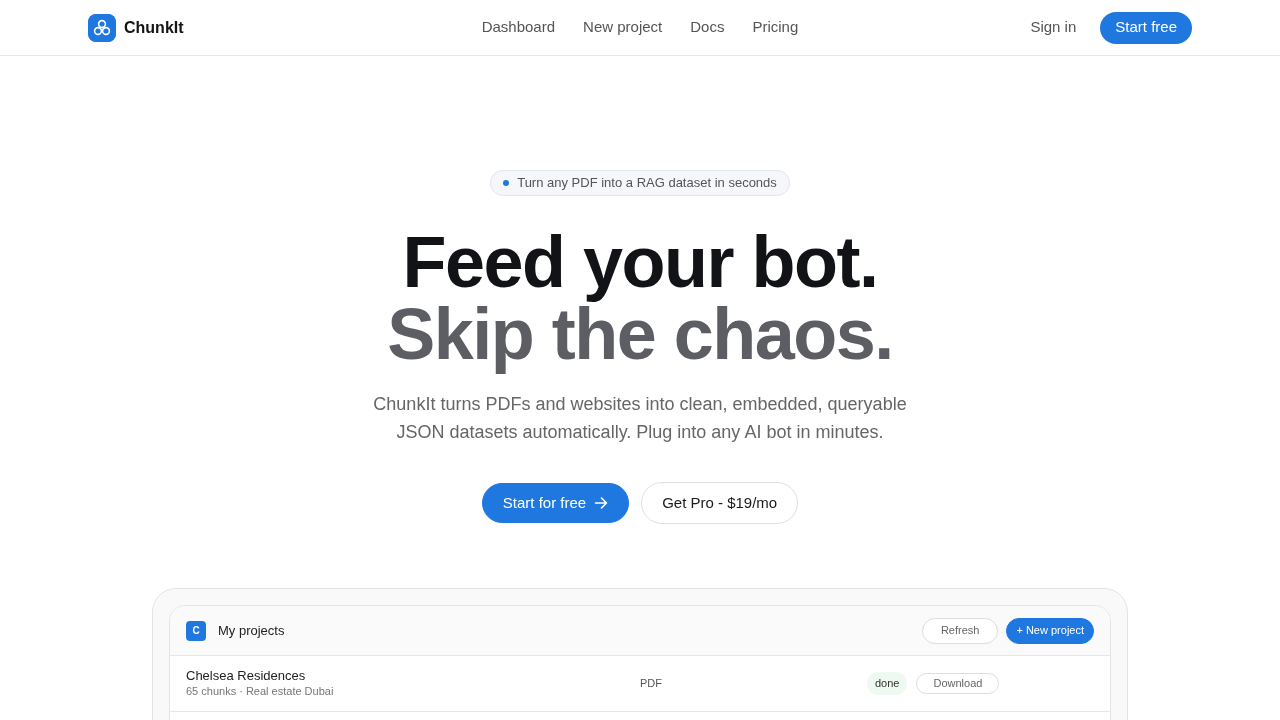 This screenshot has width=1280, height=720. What do you see at coordinates (506, 183) in the screenshot?
I see `dot-icon` at bounding box center [506, 183].